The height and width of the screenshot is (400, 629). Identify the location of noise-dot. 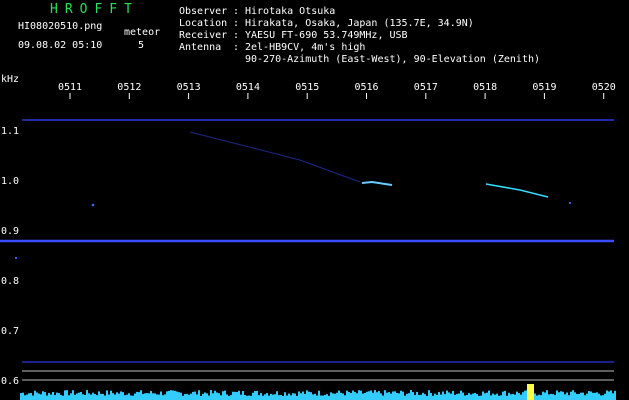
(16, 258).